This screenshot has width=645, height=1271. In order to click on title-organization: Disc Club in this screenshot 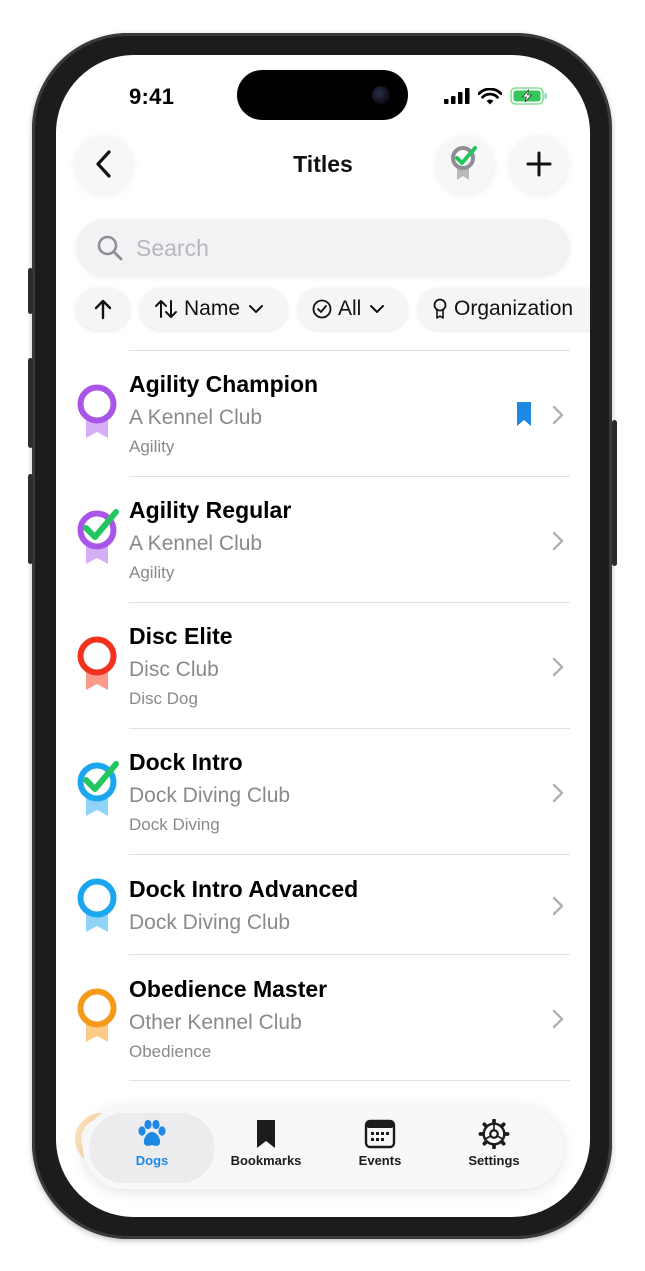, I will do `click(174, 669)`.